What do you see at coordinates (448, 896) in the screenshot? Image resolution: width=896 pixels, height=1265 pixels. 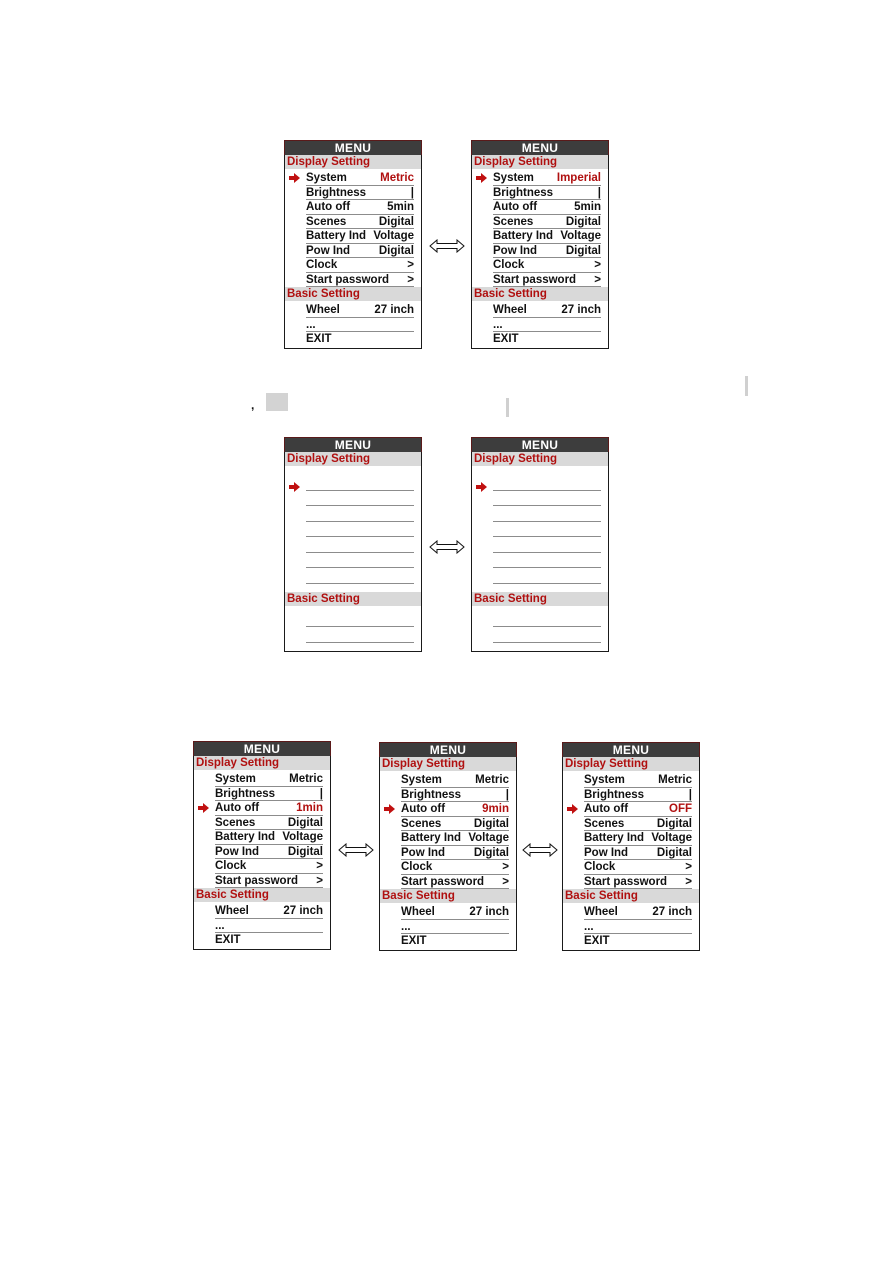 I see `section-basic-setting: Basic Setting` at bounding box center [448, 896].